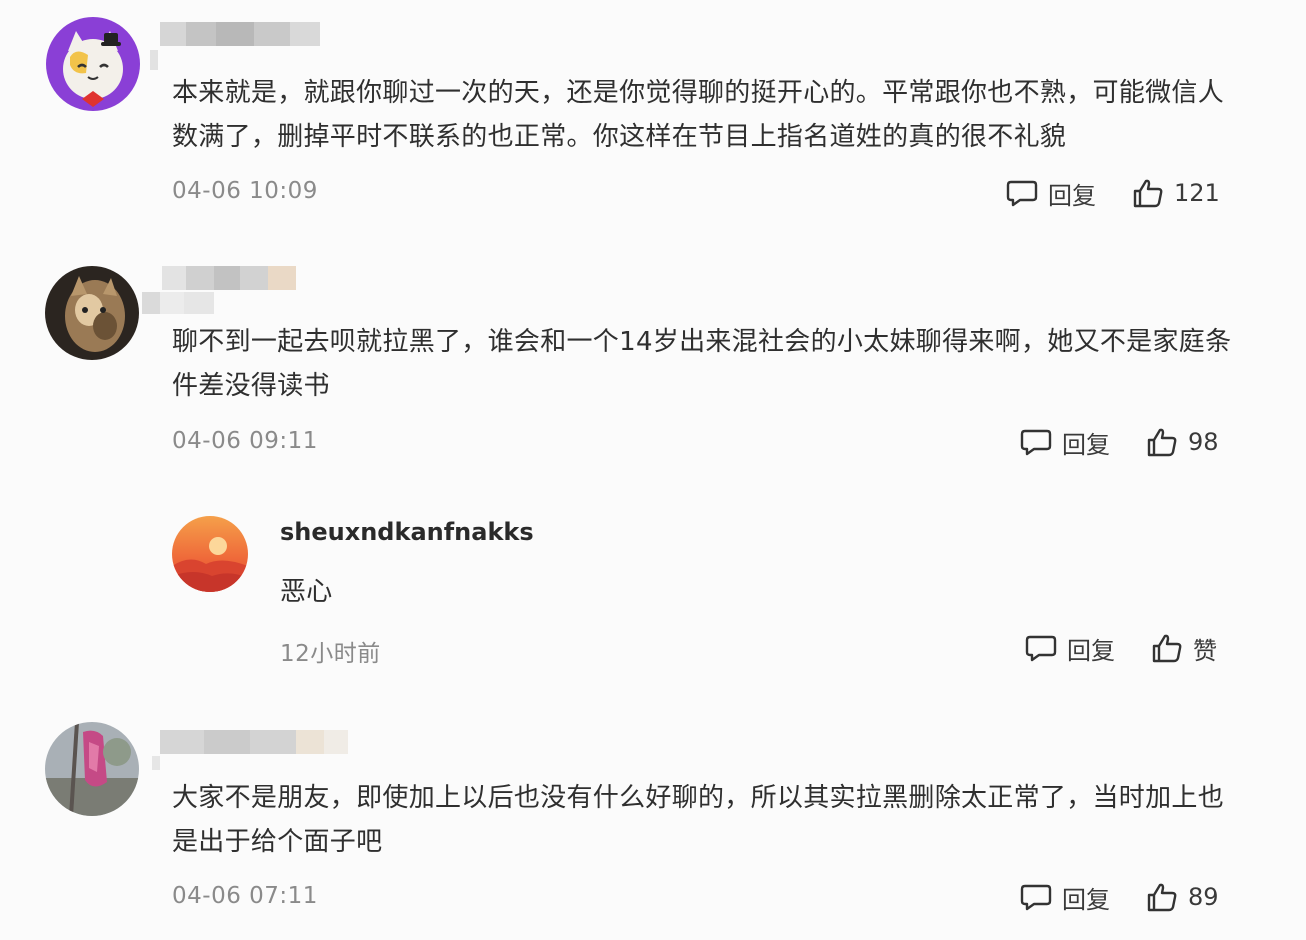  What do you see at coordinates (1121, 648) in the screenshot?
I see `reply-actions: 回复 赞` at bounding box center [1121, 648].